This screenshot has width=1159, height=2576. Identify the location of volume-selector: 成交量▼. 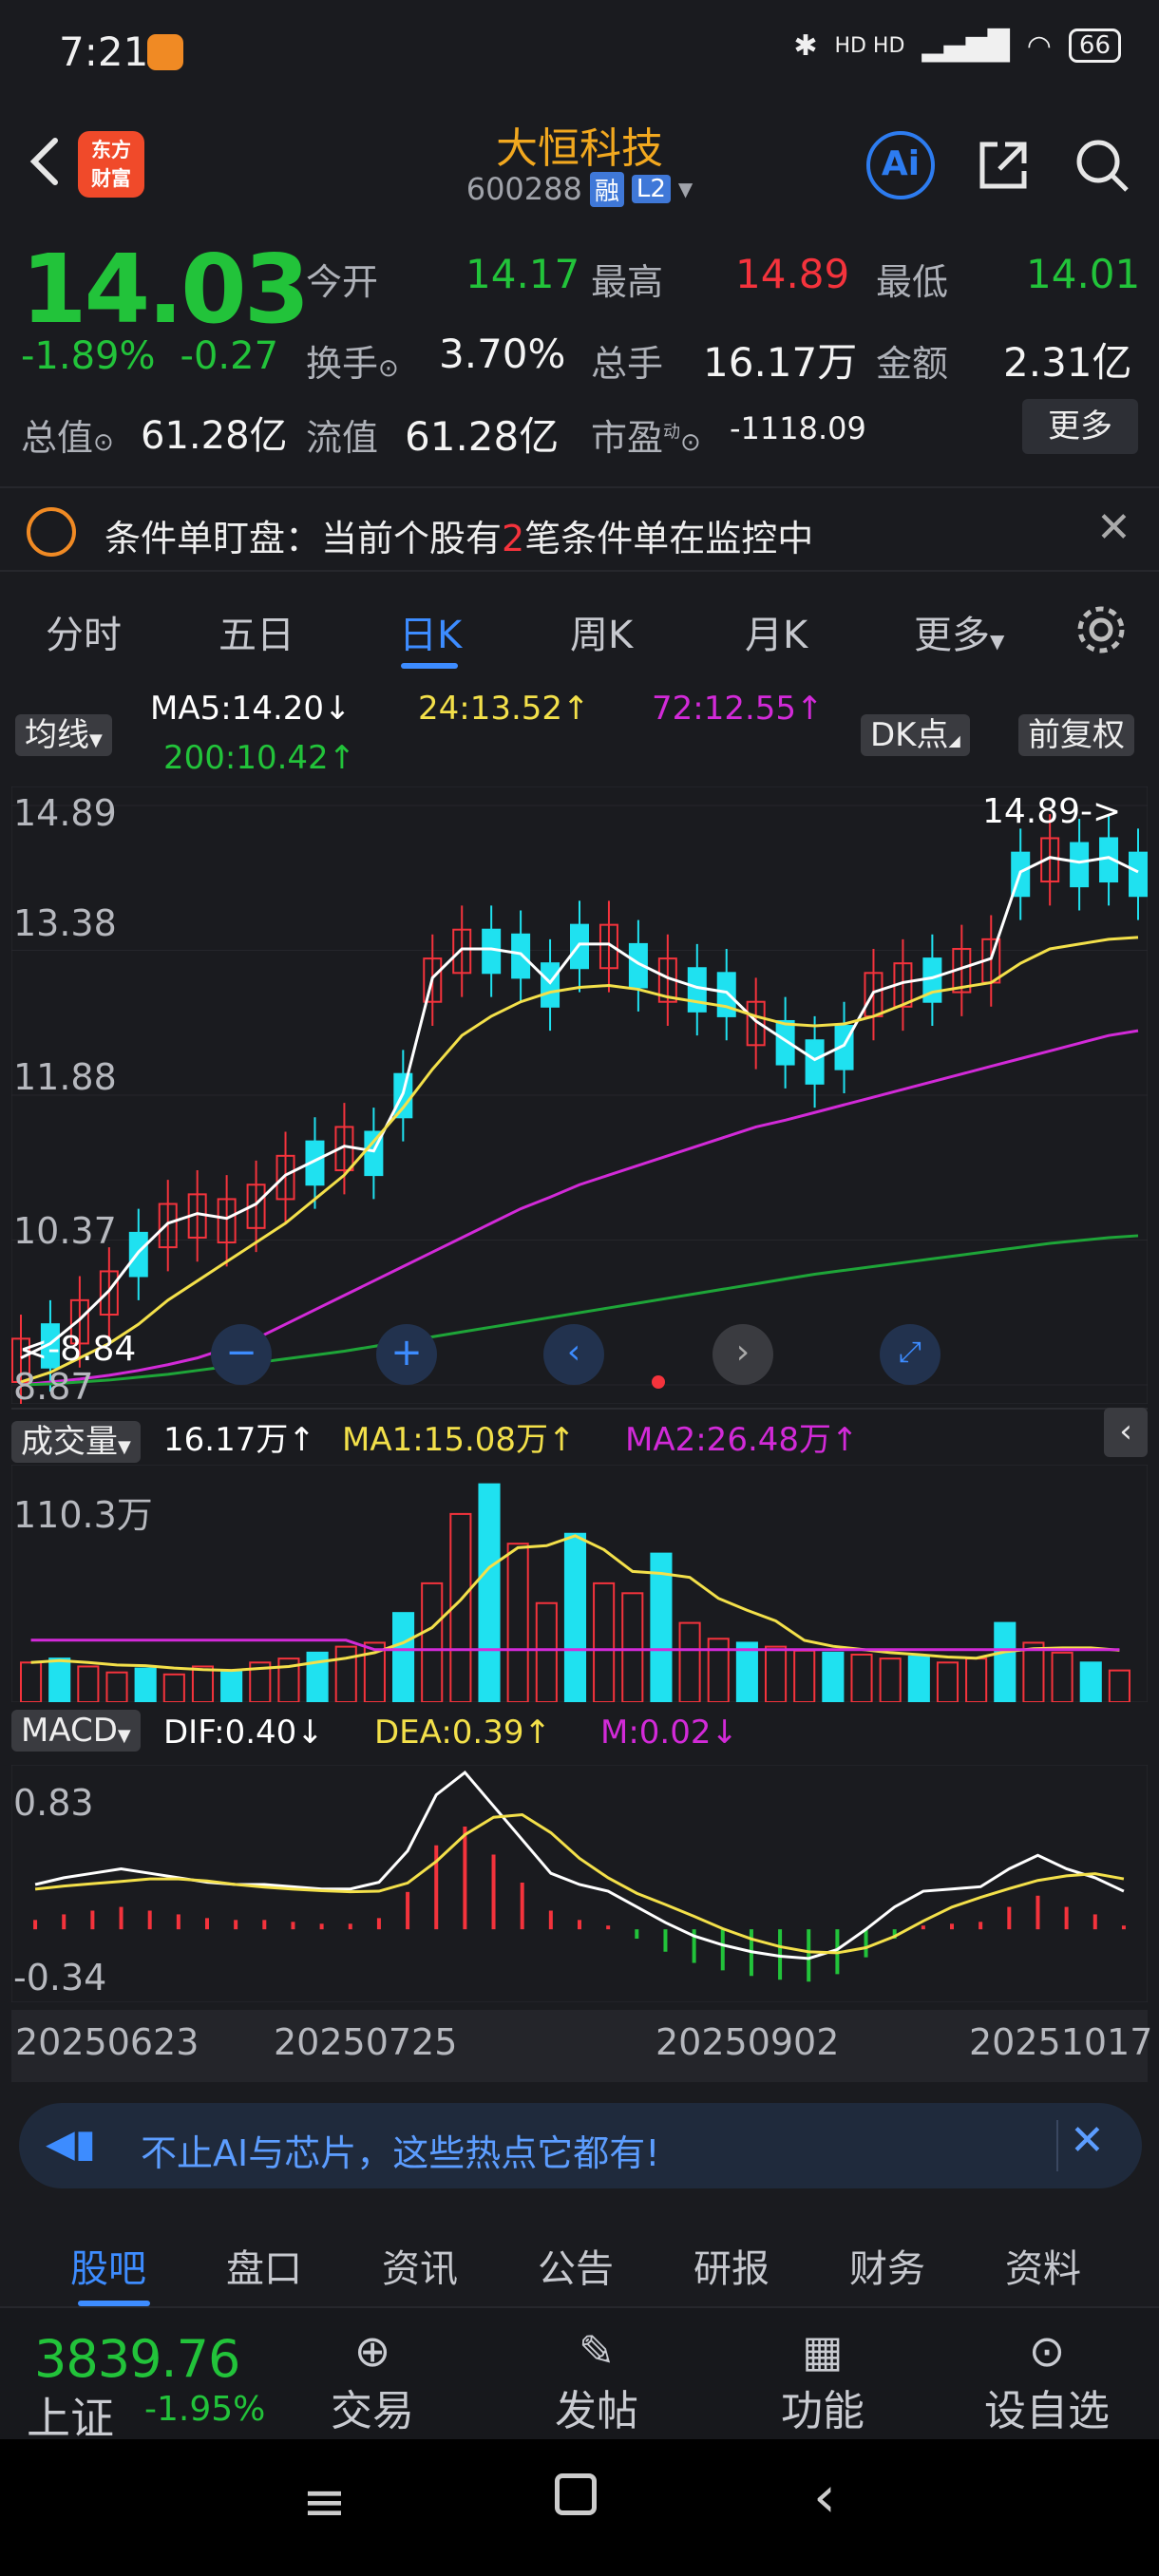
(76, 1439).